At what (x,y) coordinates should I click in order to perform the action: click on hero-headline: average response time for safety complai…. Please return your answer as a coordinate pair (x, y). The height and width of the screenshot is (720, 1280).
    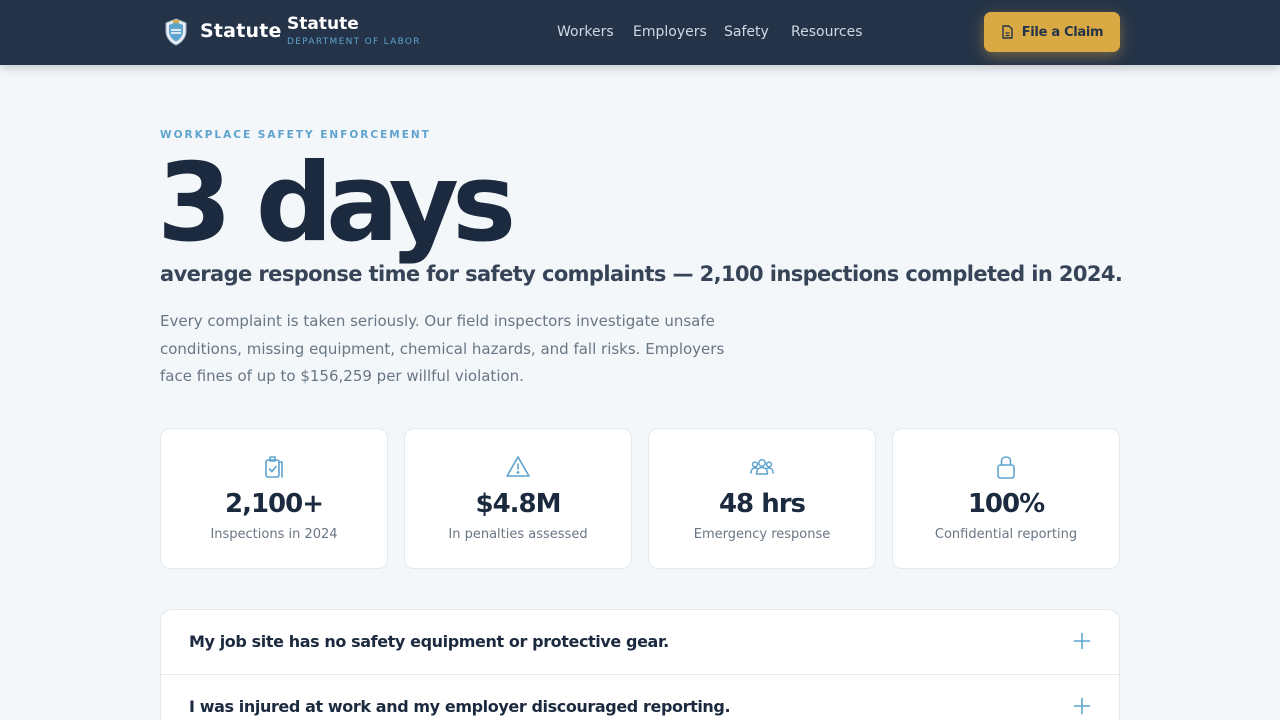
    Looking at the image, I should click on (641, 274).